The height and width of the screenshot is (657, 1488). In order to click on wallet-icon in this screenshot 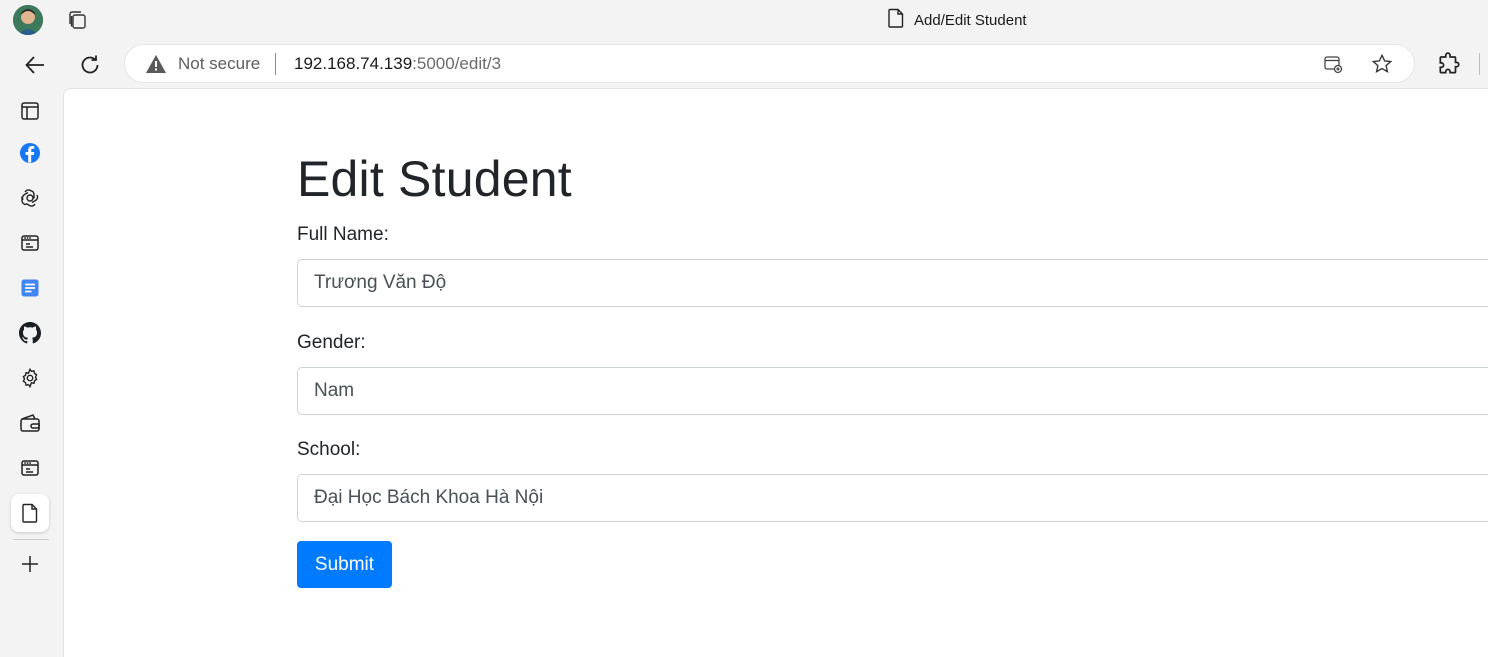, I will do `click(30, 423)`.